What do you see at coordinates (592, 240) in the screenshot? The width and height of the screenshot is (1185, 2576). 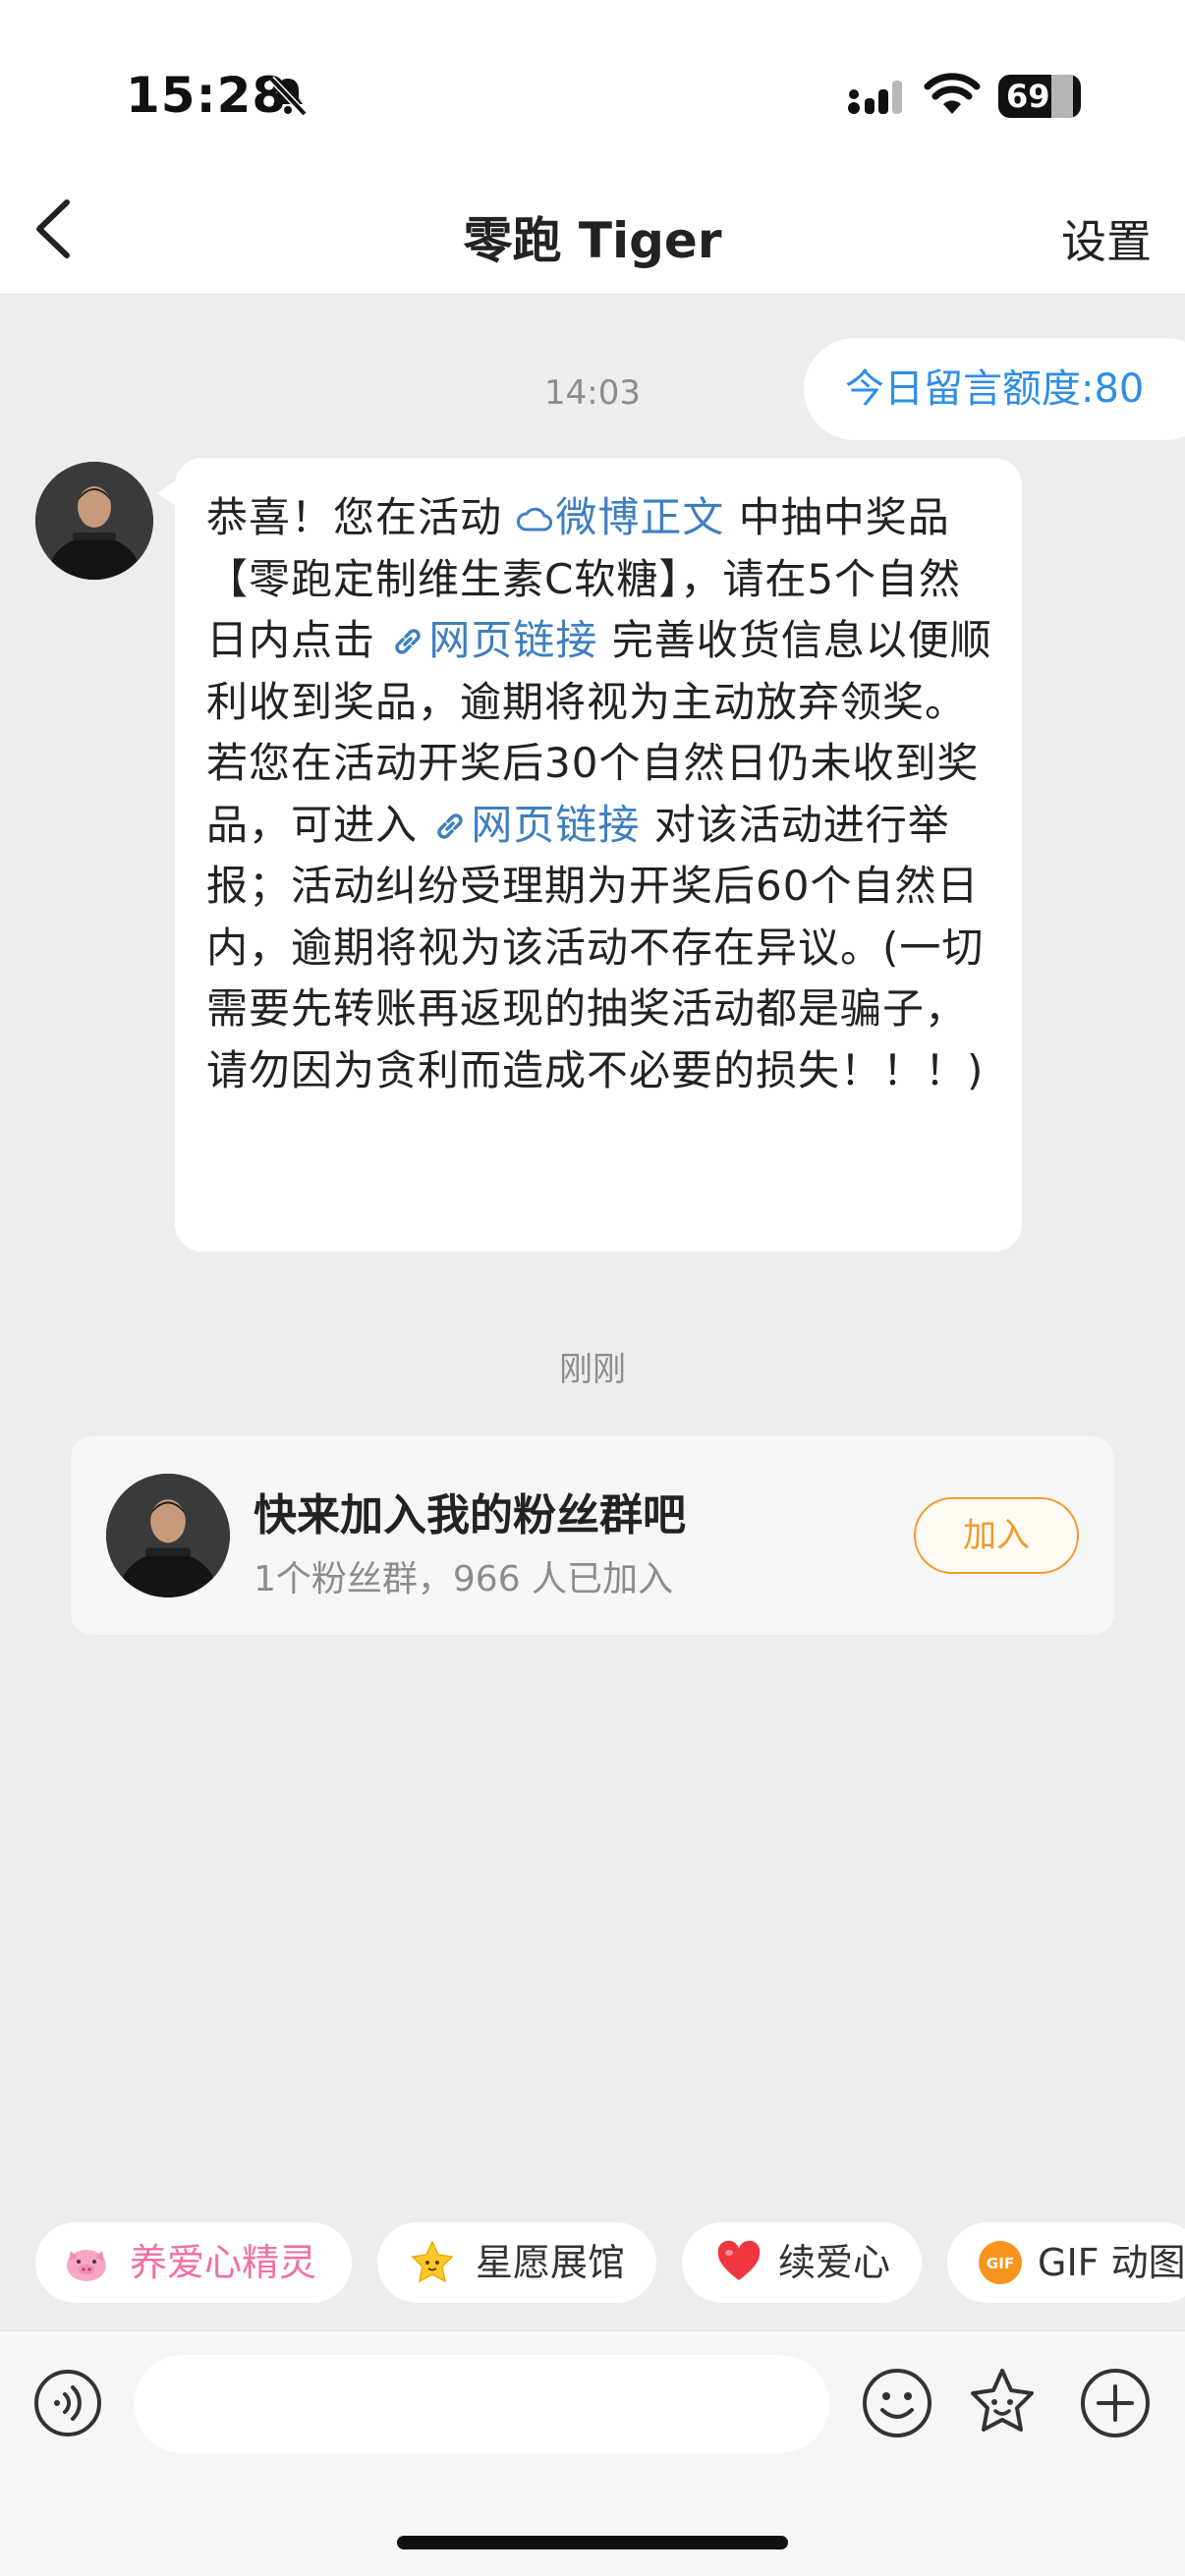 I see `page-title: 零跑 Tiger` at bounding box center [592, 240].